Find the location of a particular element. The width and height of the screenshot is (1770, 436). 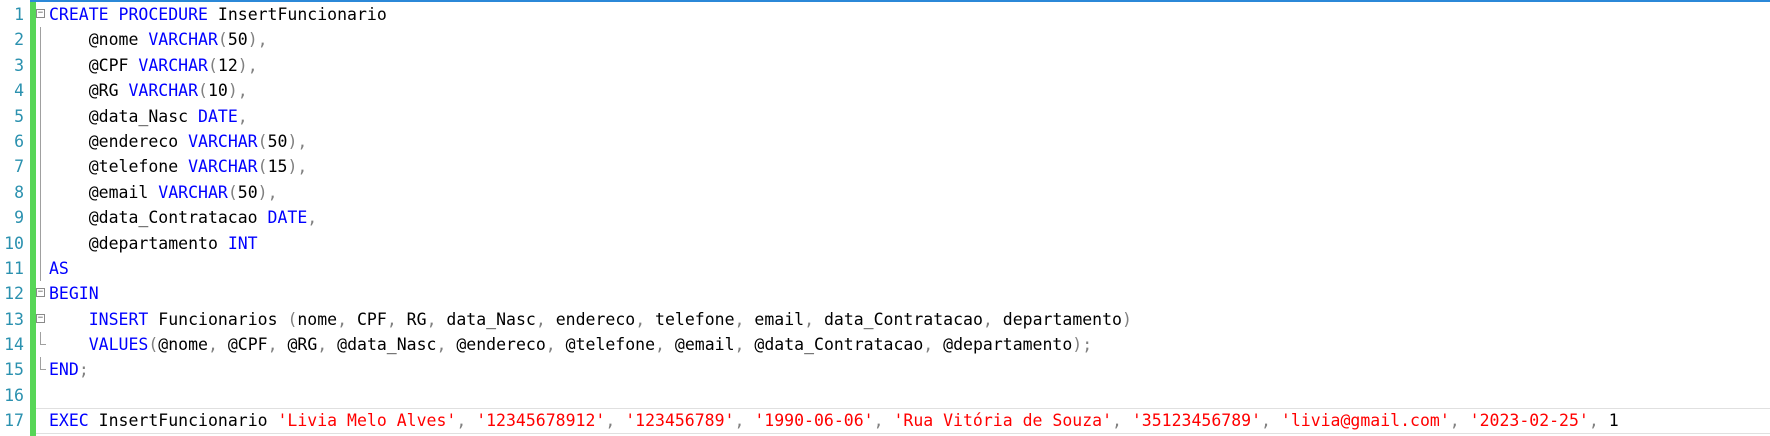

code-text: @RG VARCHAR(10), is located at coordinates (148, 90).